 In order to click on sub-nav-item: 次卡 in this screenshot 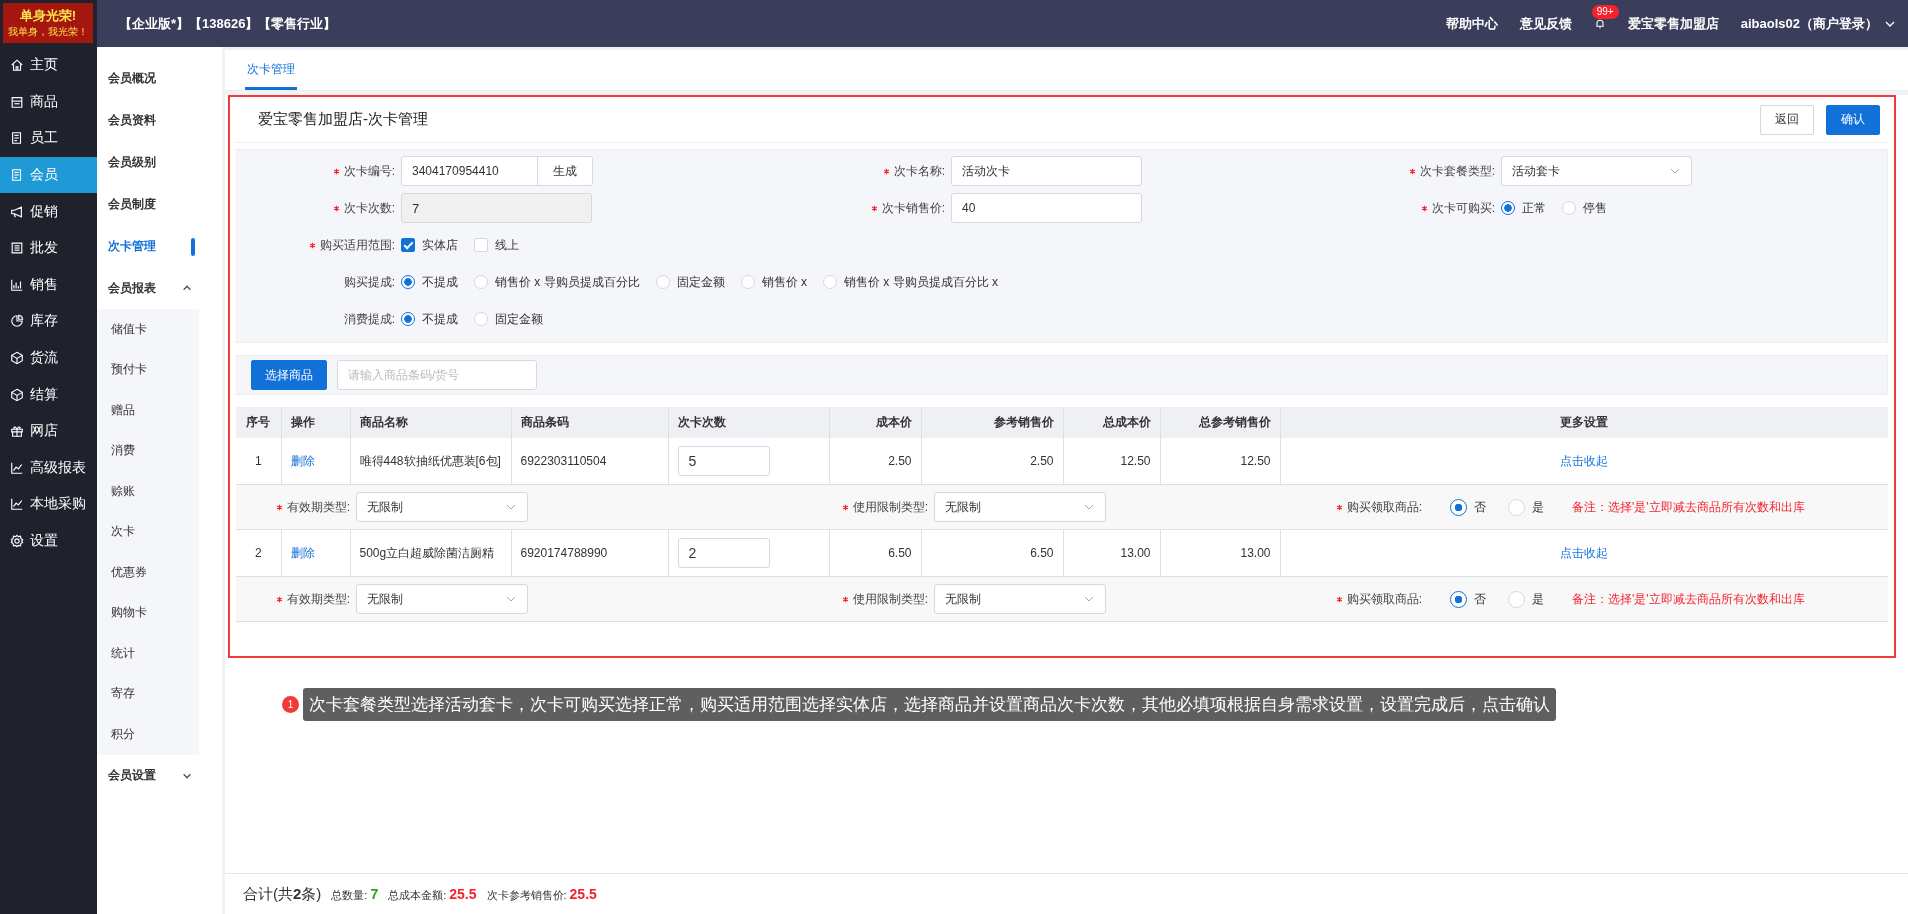, I will do `click(148, 531)`.